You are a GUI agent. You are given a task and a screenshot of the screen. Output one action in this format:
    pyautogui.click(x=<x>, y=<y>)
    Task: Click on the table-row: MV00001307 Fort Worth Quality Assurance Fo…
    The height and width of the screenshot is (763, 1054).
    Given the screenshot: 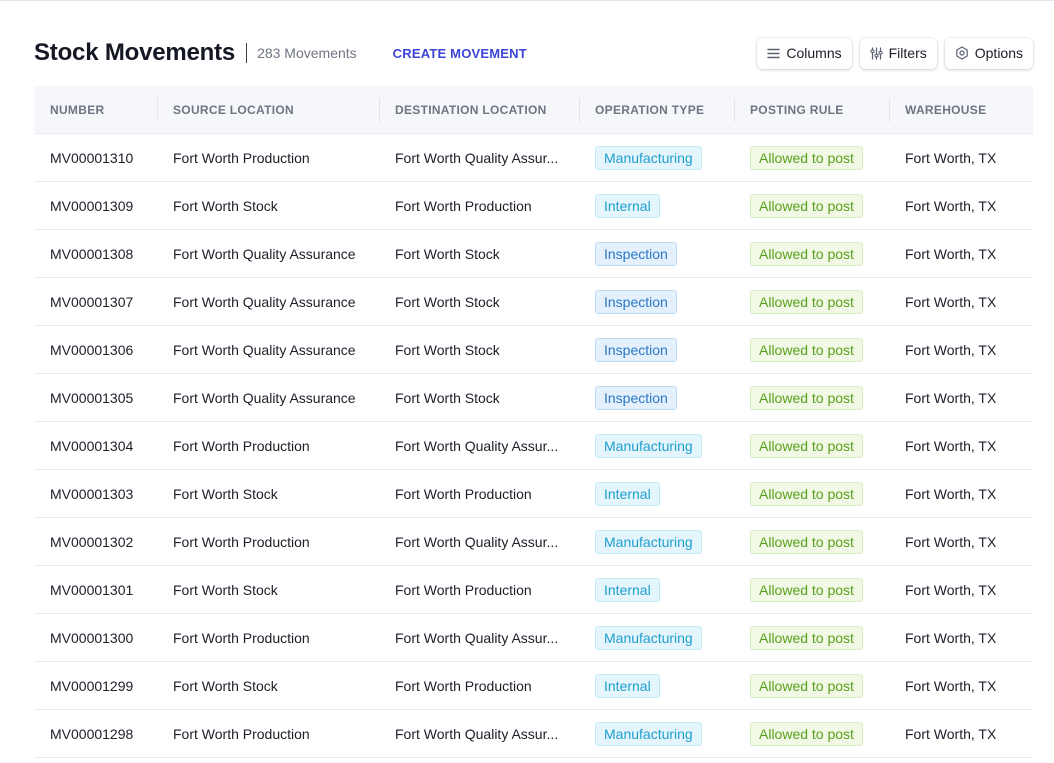 What is the action you would take?
    pyautogui.click(x=533, y=302)
    